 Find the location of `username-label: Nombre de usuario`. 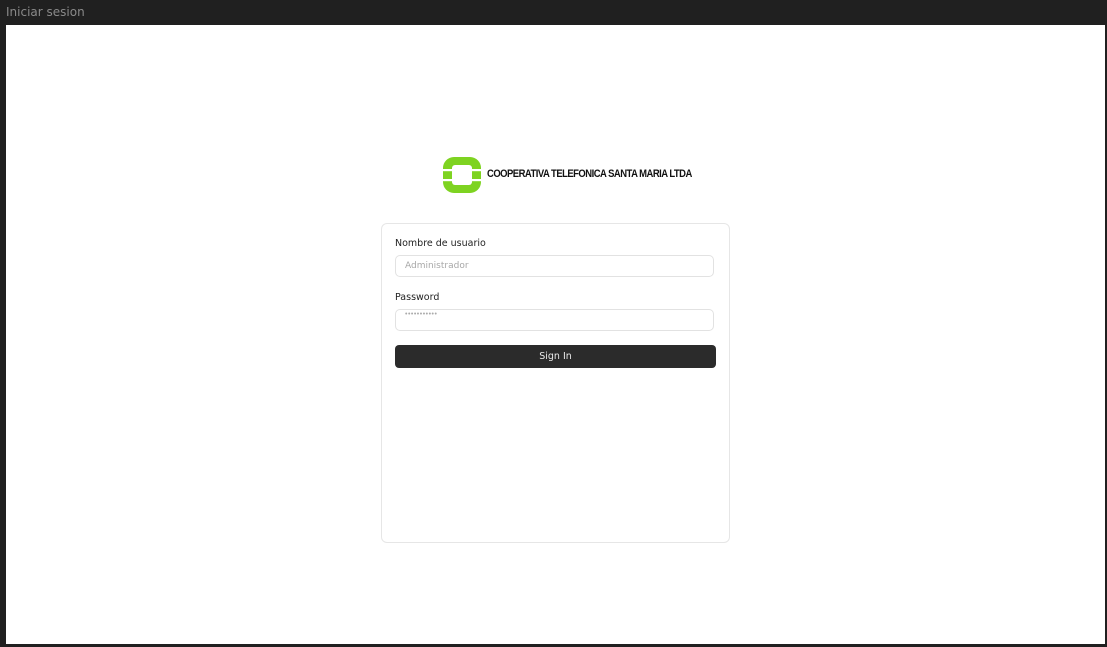

username-label: Nombre de usuario is located at coordinates (440, 243).